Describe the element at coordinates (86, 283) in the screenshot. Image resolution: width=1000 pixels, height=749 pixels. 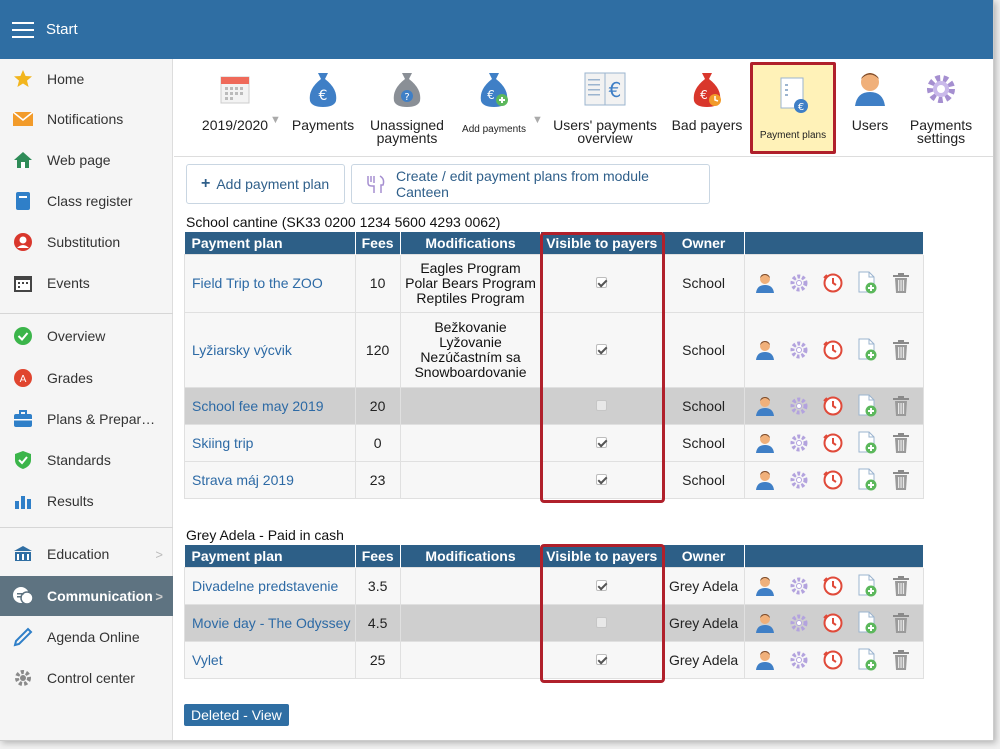
I see `sidebar-item-events: Events` at that location.